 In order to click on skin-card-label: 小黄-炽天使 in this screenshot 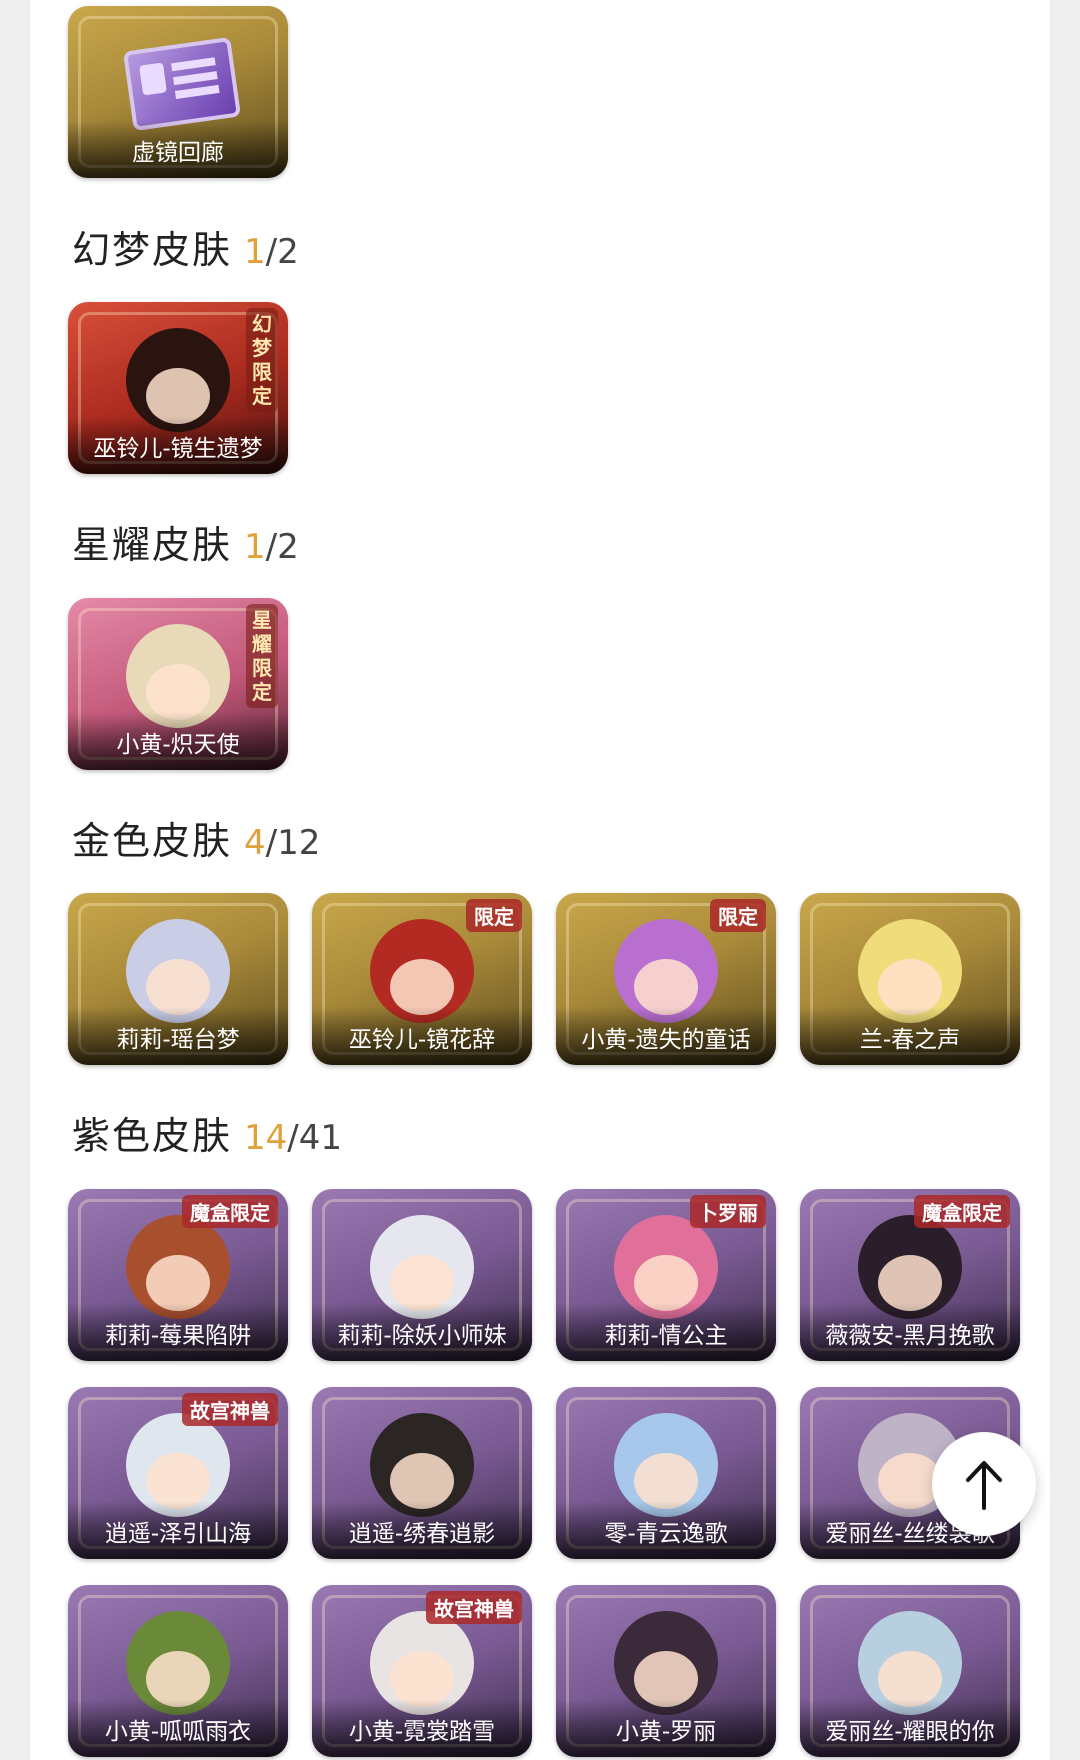, I will do `click(178, 741)`.